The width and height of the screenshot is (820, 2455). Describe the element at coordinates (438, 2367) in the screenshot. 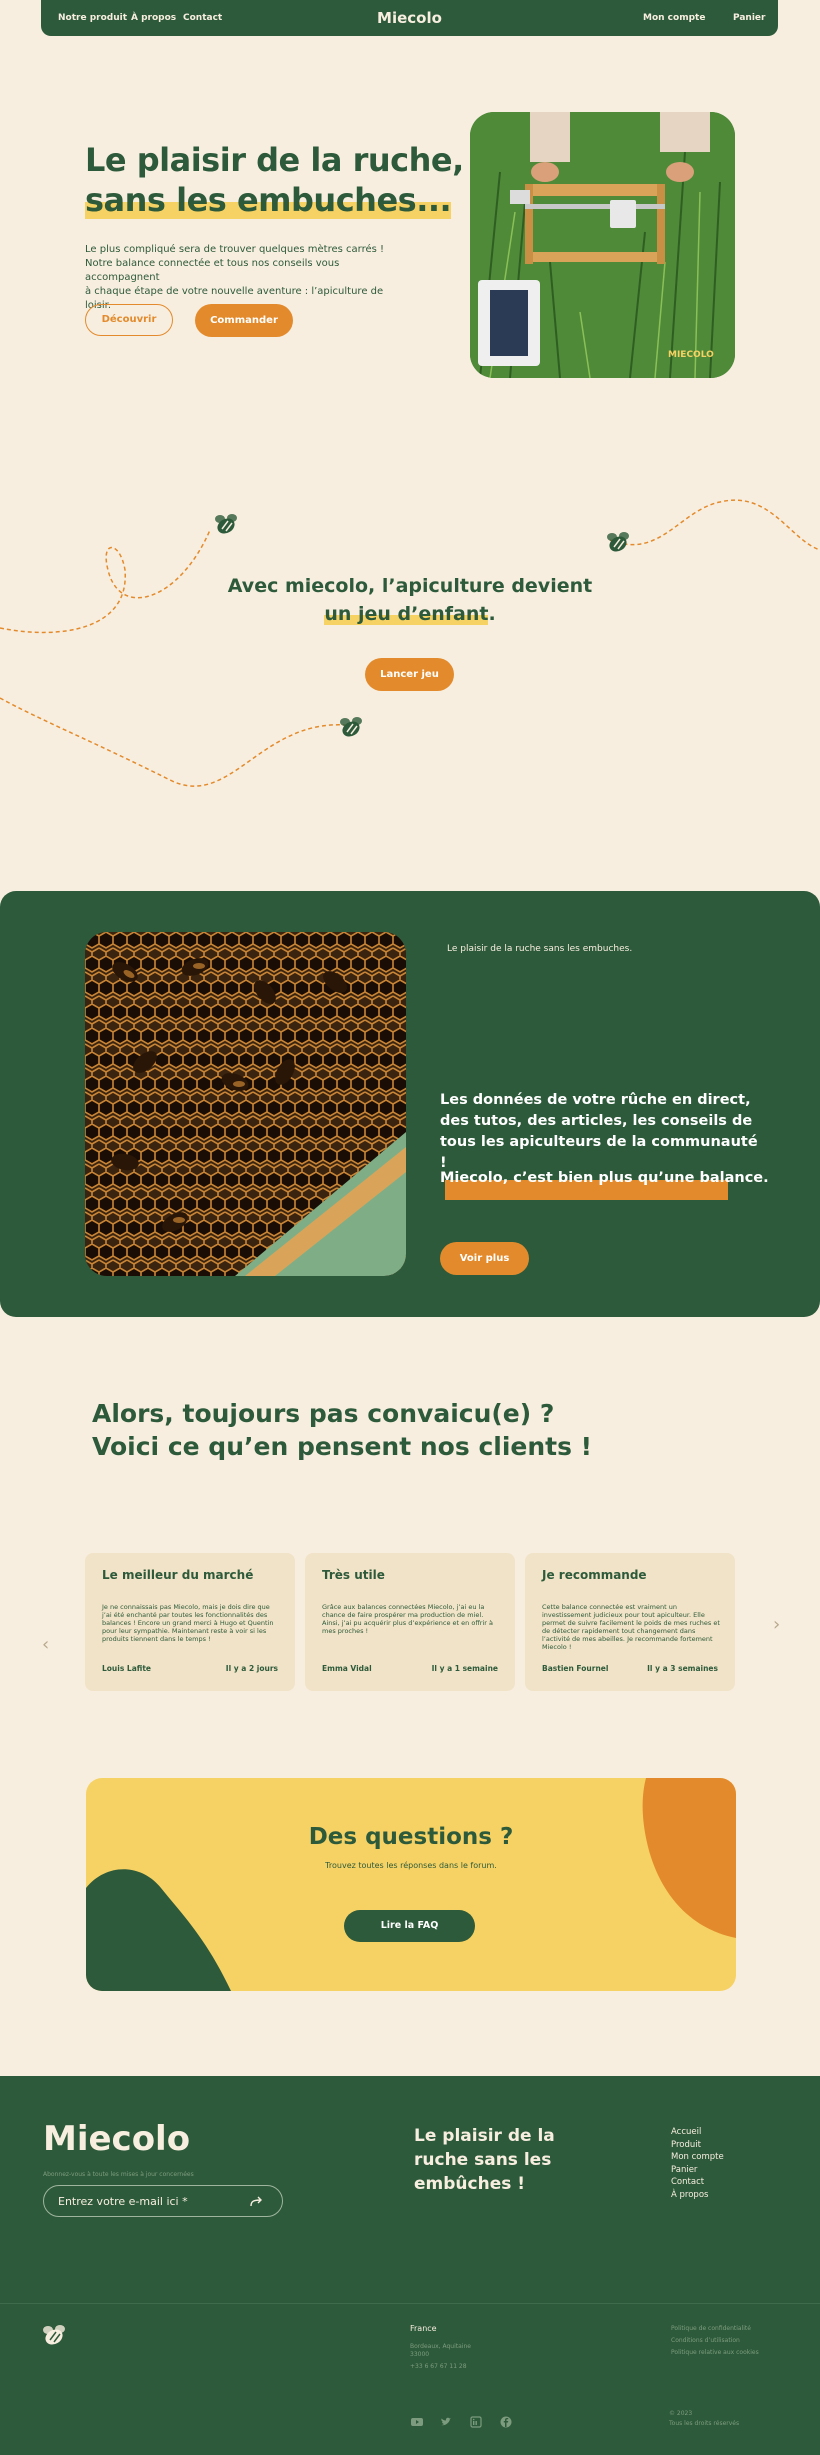

I see `footer-phone: +33 6 67 67 11 28` at that location.